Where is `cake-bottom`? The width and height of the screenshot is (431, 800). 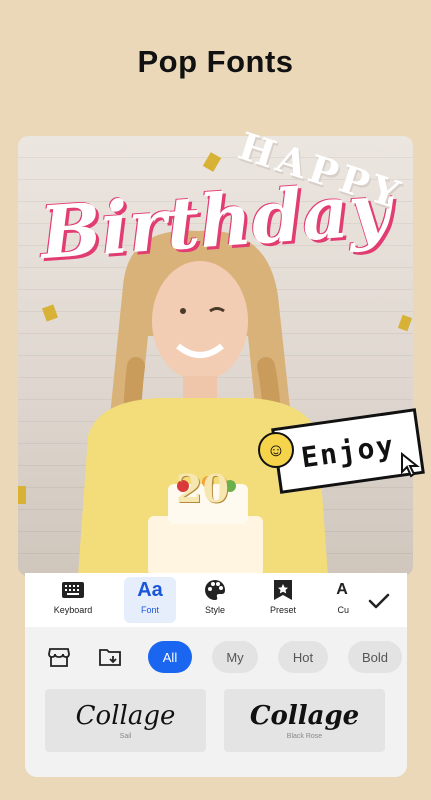
cake-bottom is located at coordinates (205, 546).